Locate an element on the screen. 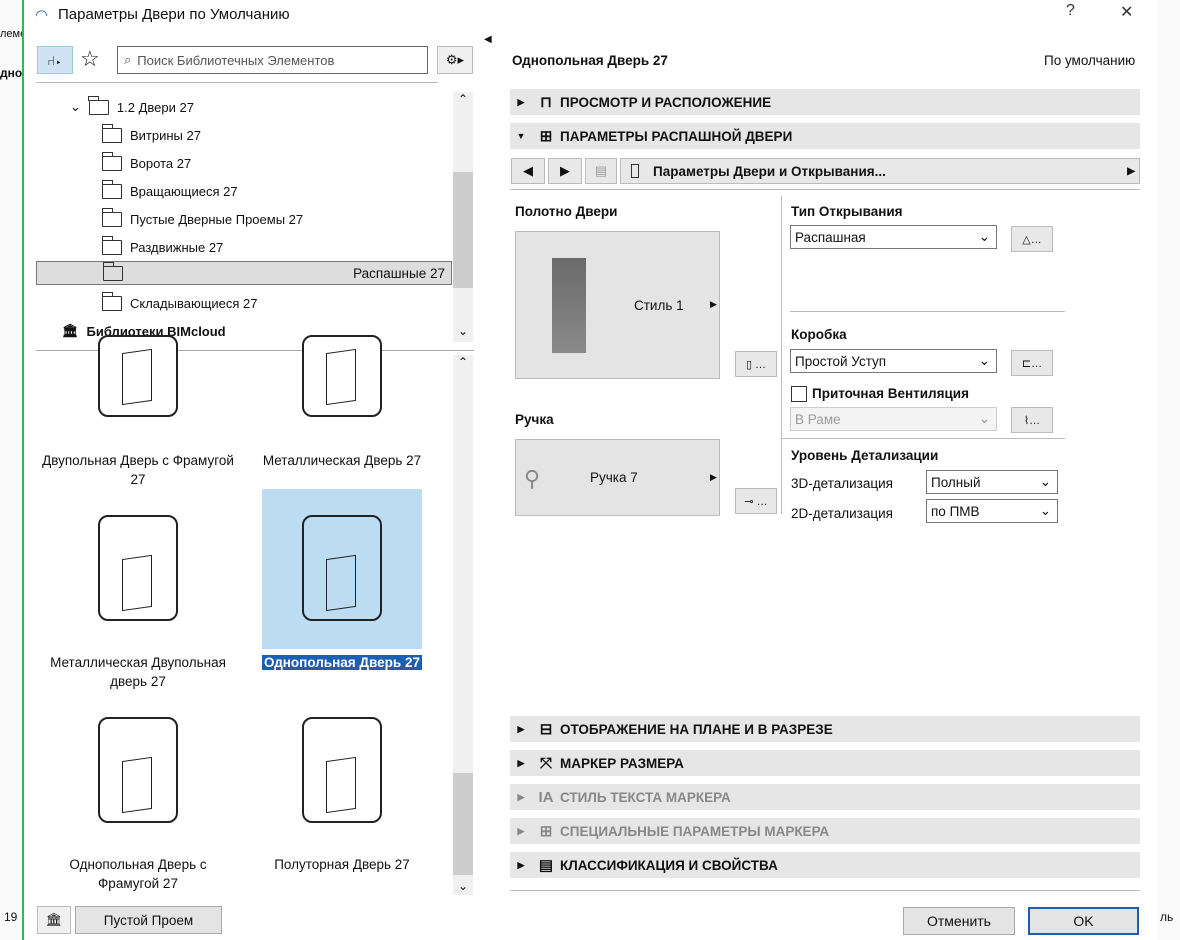 This screenshot has height=940, width=1180. ok-button: OK is located at coordinates (1083, 921).